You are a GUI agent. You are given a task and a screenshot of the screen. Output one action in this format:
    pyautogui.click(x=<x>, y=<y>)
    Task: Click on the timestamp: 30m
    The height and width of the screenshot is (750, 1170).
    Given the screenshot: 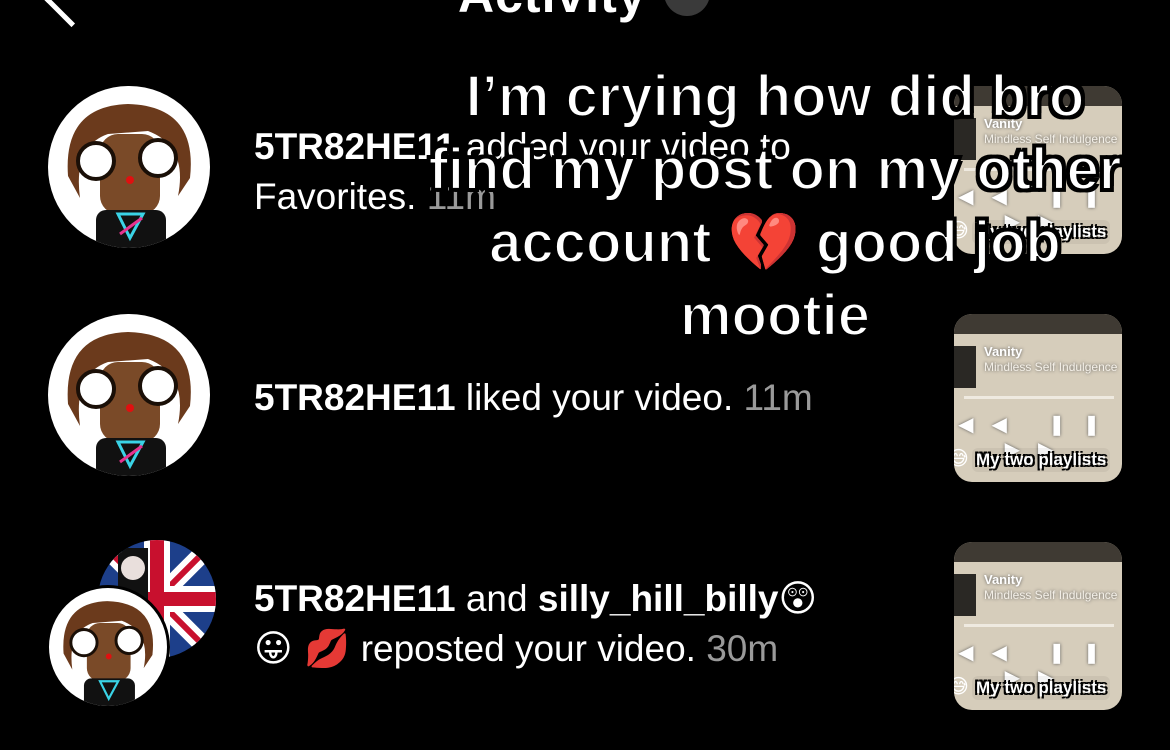 What is the action you would take?
    pyautogui.click(x=742, y=648)
    